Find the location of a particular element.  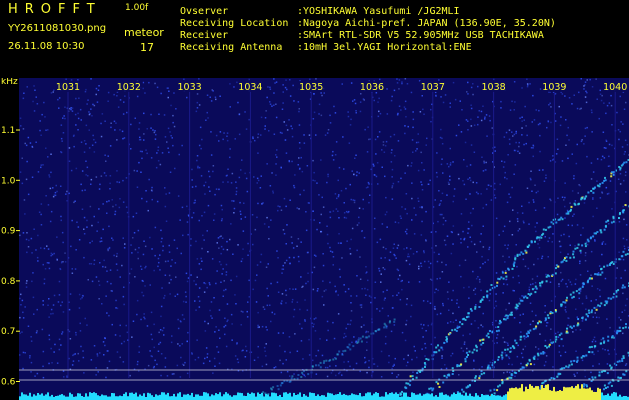

x-tick-label: 1038 is located at coordinates (494, 87).